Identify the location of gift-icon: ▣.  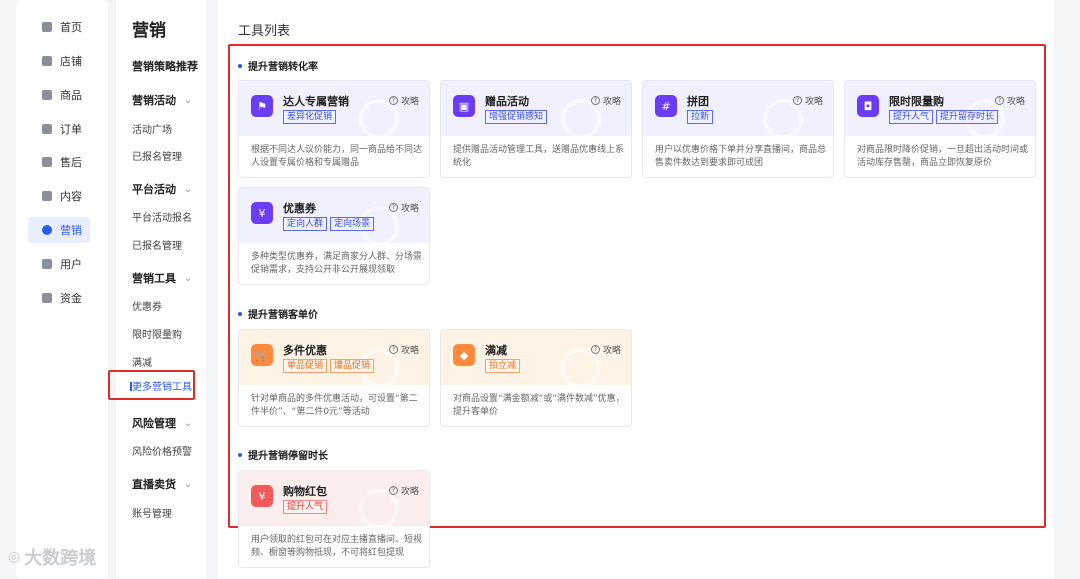
(464, 106).